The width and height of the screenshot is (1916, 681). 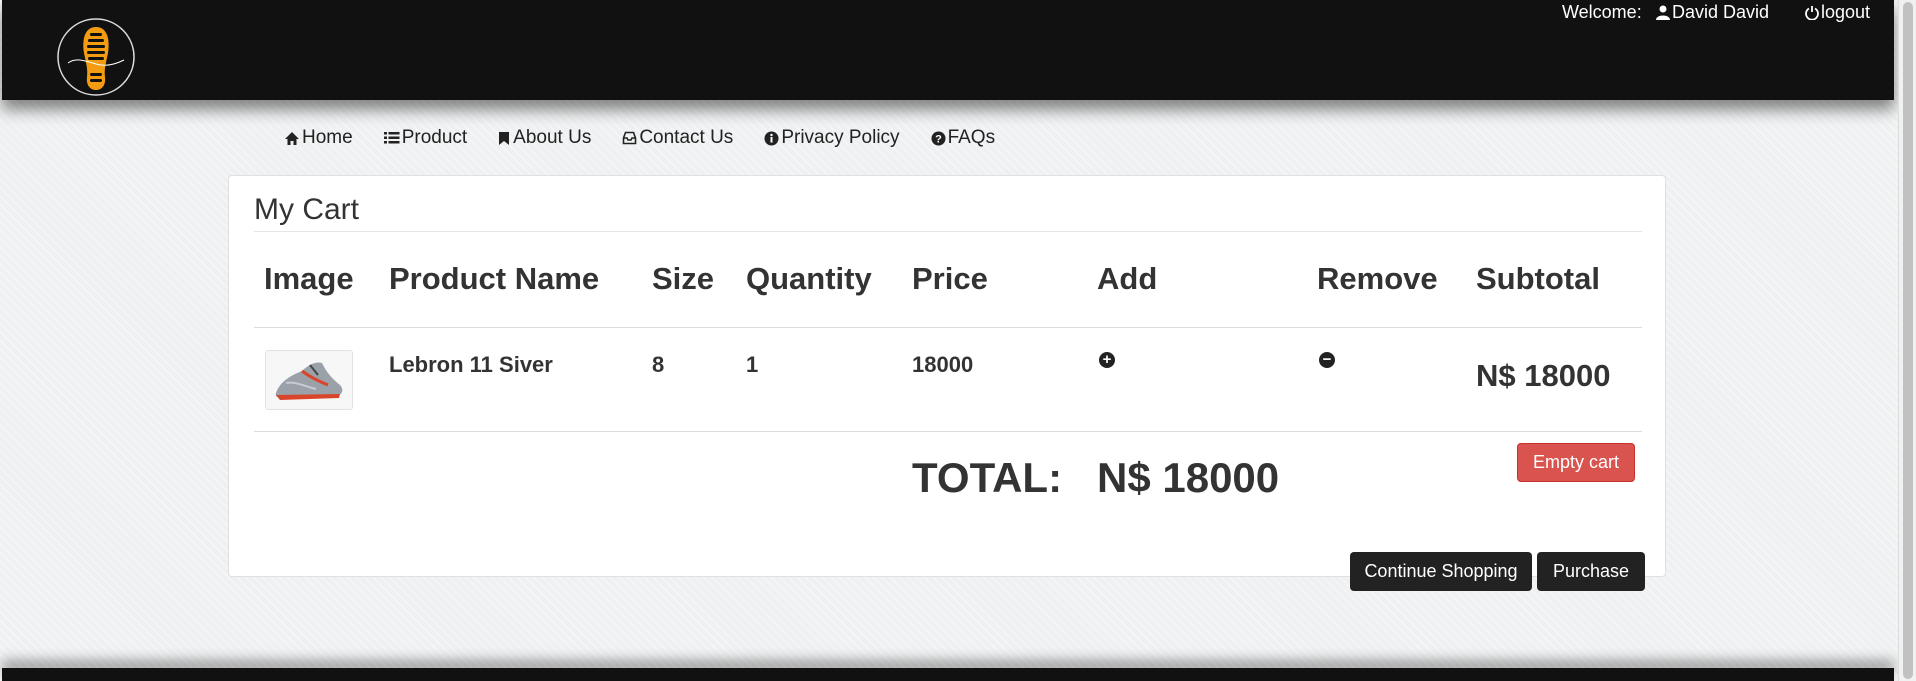 What do you see at coordinates (686, 137) in the screenshot?
I see `nav-contact-label: Contact Us` at bounding box center [686, 137].